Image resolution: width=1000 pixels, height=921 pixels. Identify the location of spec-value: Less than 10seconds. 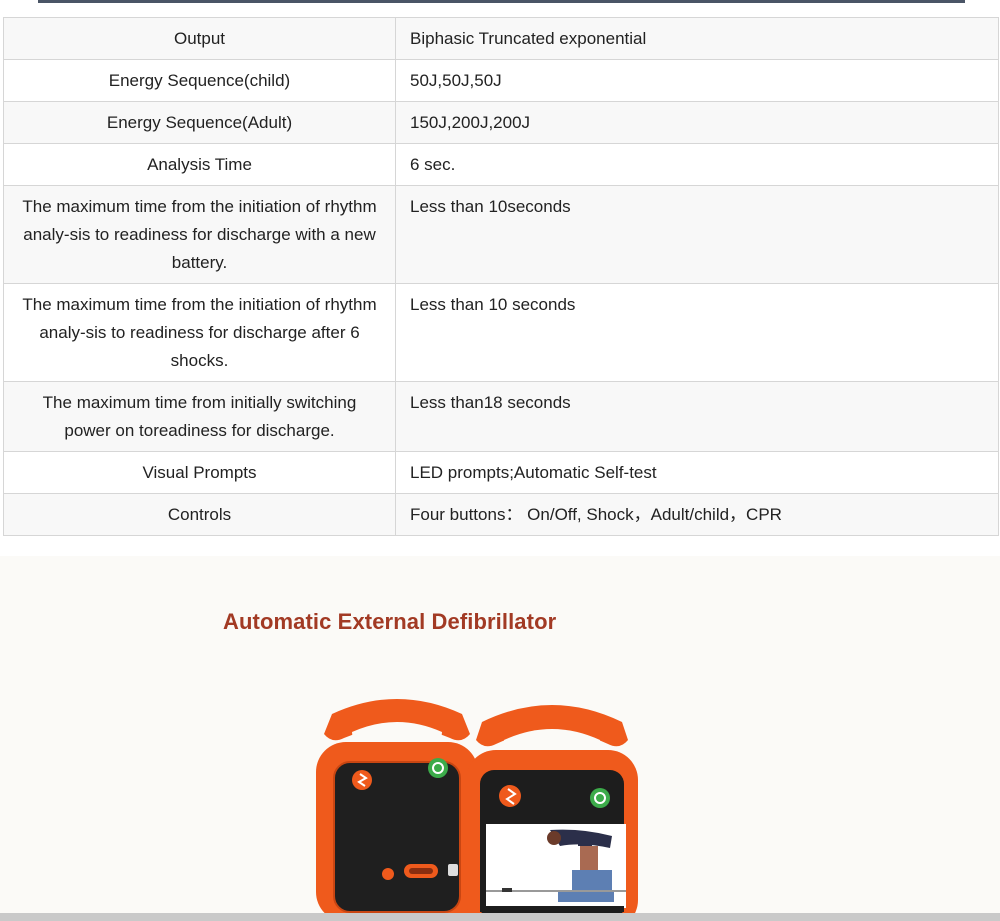
(697, 234).